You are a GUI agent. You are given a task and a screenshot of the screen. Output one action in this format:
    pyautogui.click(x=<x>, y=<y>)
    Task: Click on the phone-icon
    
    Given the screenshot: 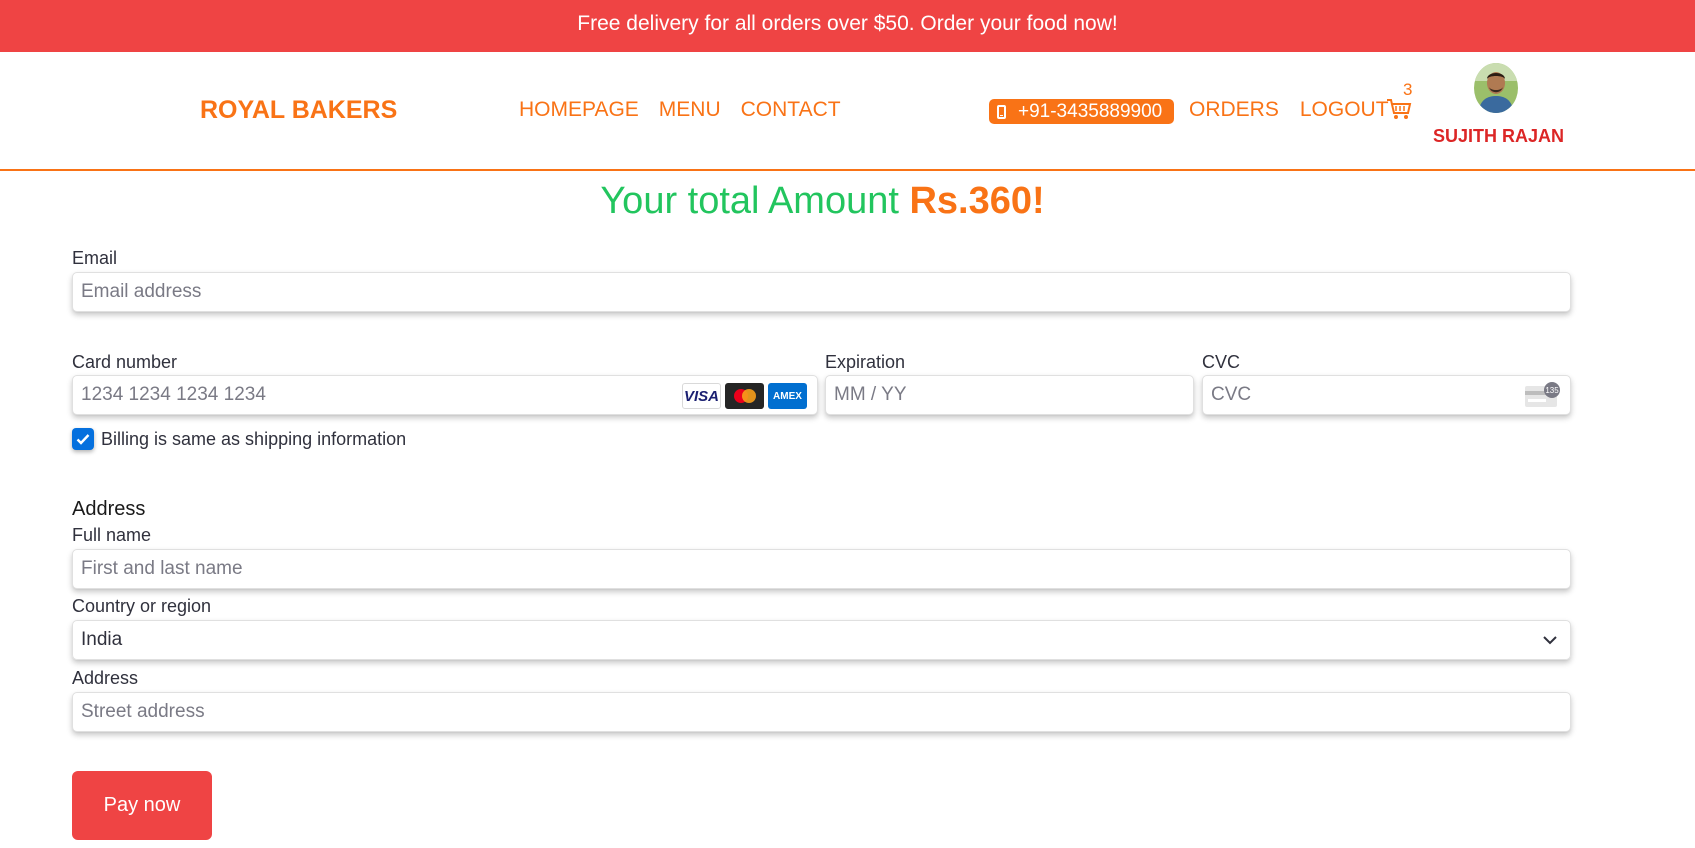 What is the action you would take?
    pyautogui.click(x=1001, y=111)
    